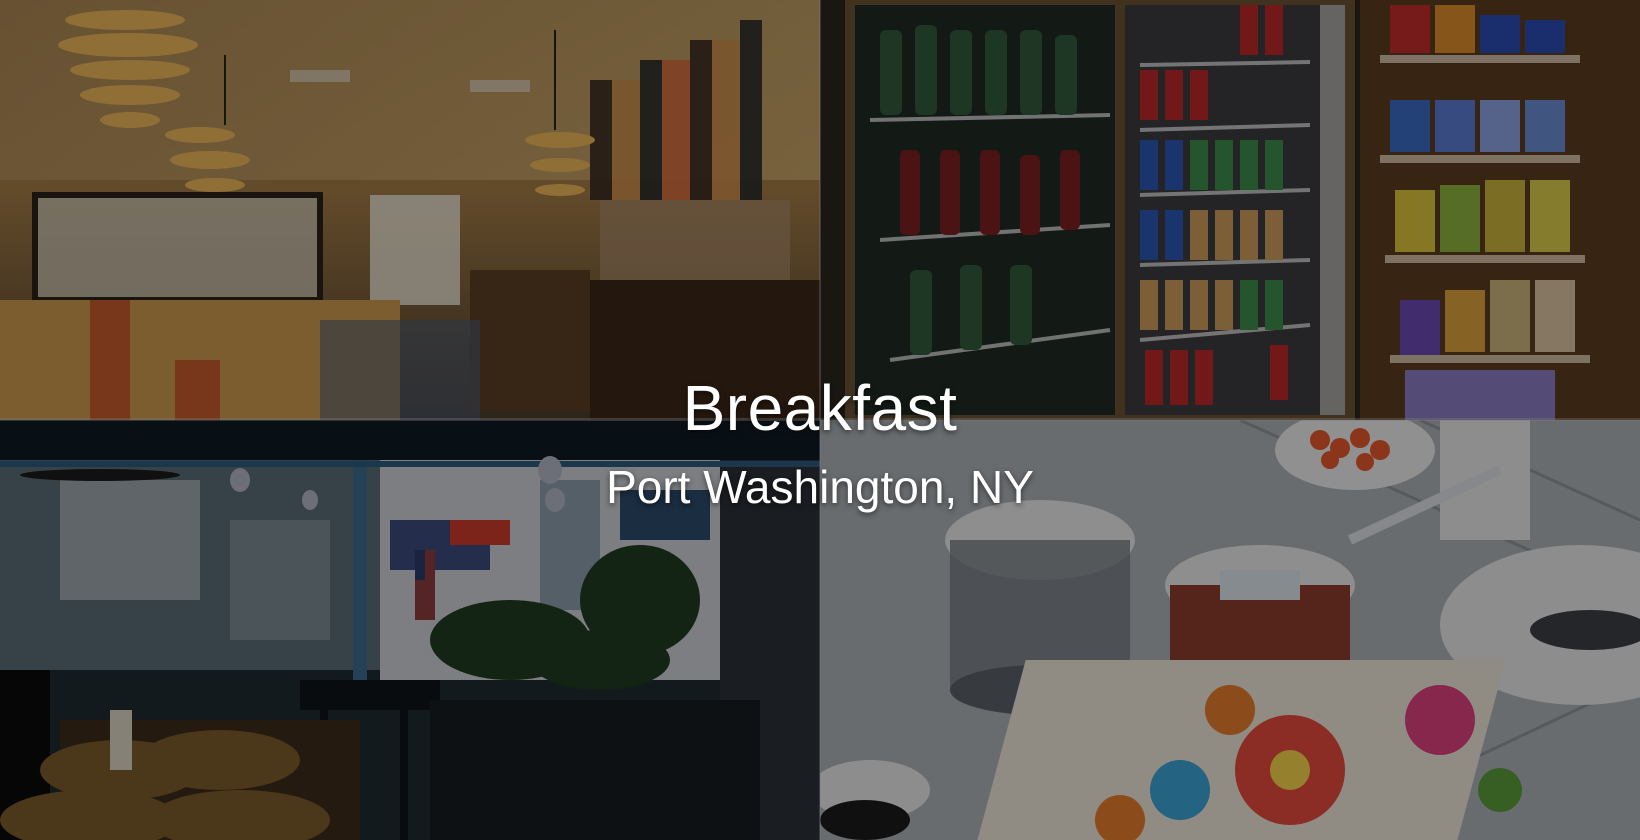 This screenshot has width=1640, height=840. I want to click on hero-title: Breakfast, so click(820, 408).